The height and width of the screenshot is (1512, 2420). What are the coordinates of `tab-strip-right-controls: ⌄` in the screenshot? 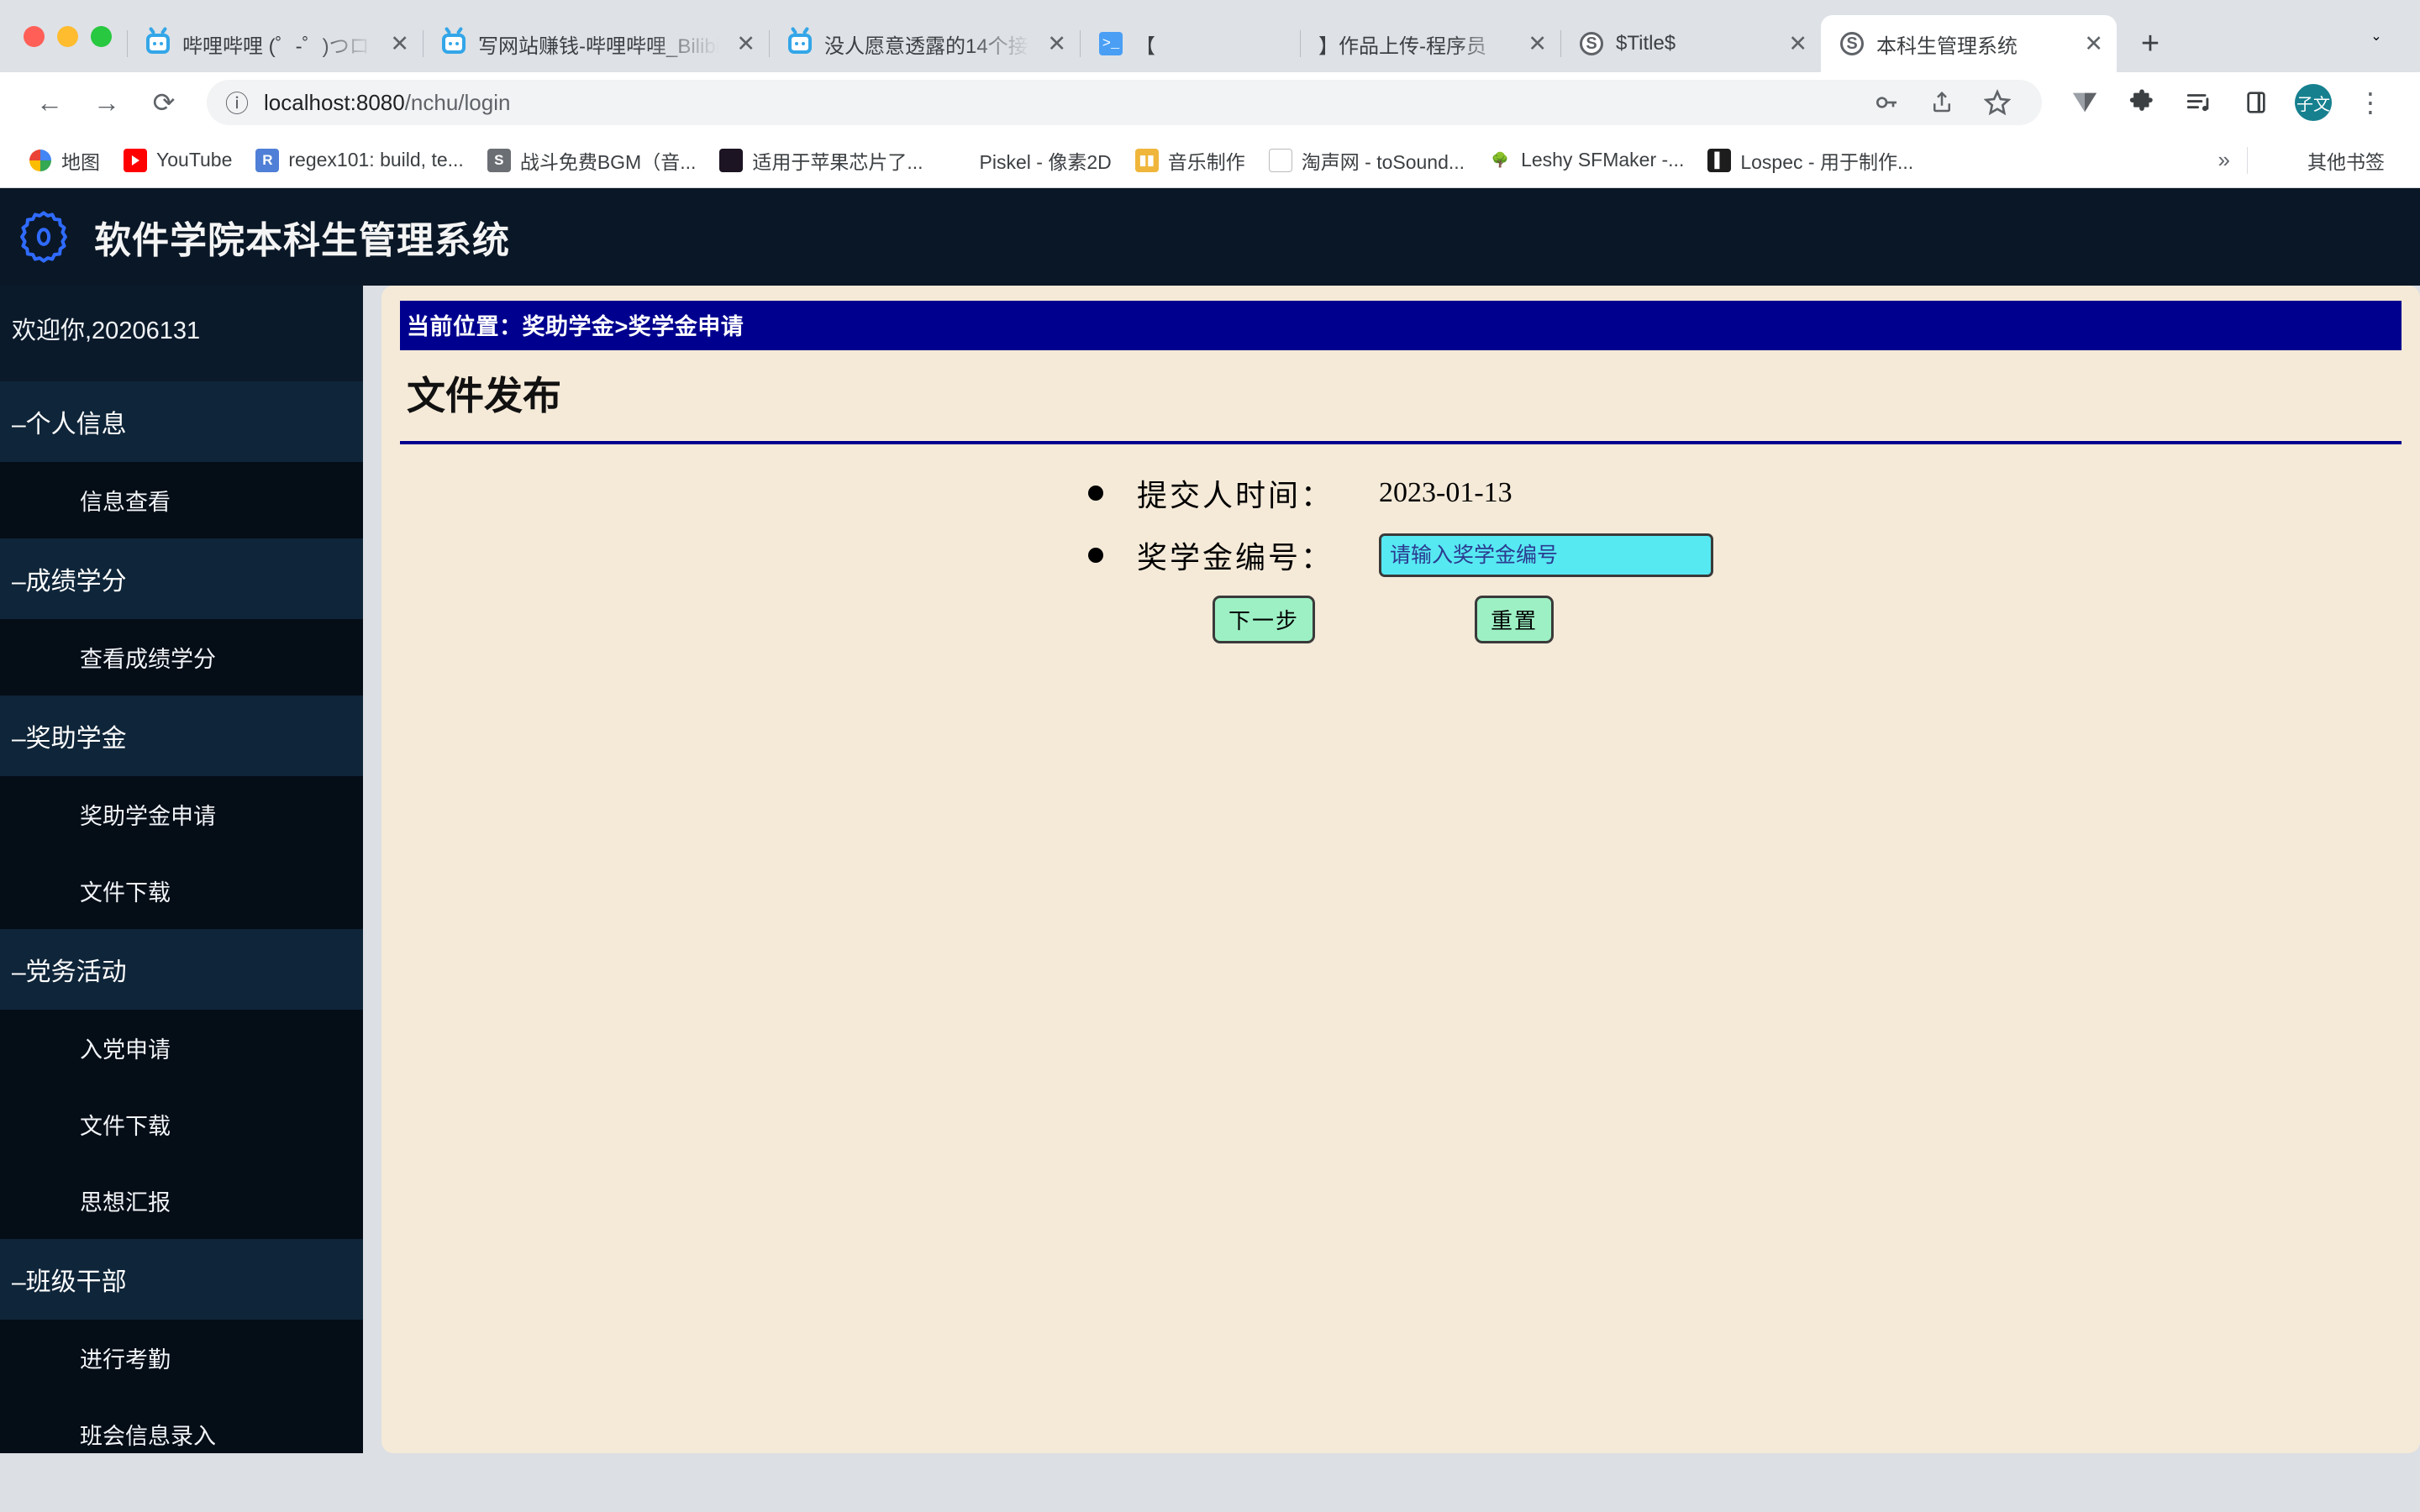 It's located at (2386, 36).